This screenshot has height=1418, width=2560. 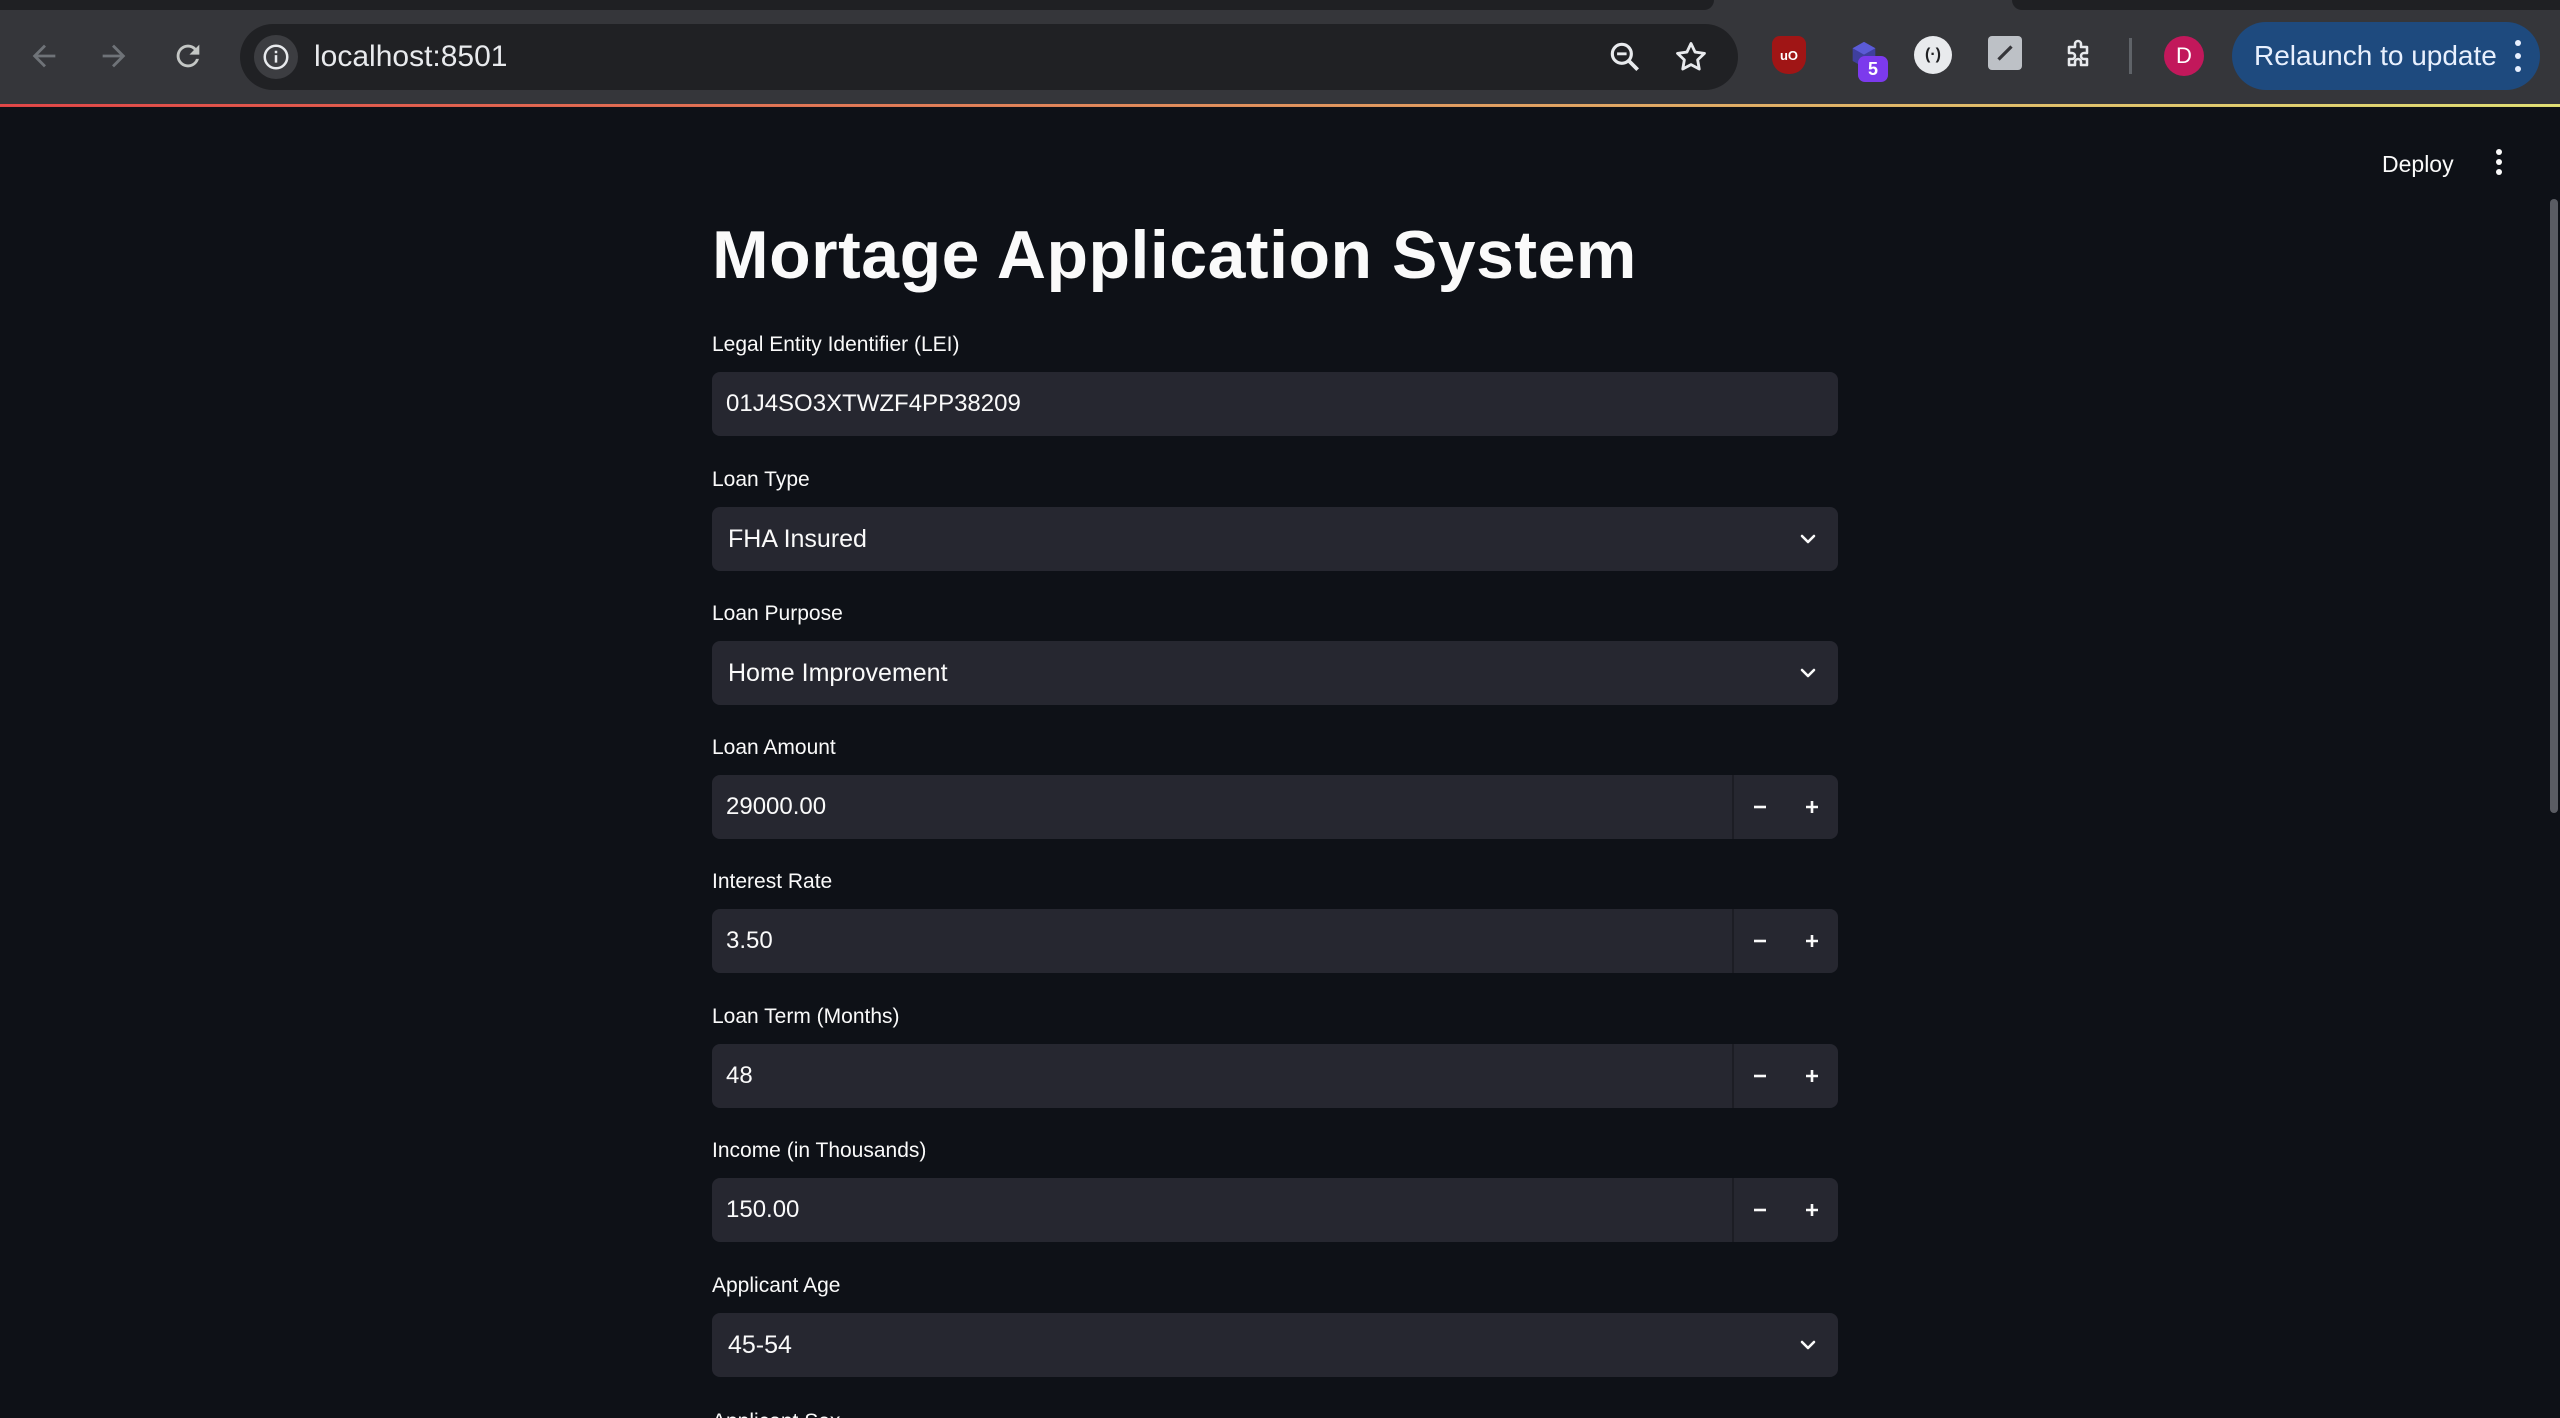 I want to click on extensions-puzzle-icon, so click(x=2078, y=56).